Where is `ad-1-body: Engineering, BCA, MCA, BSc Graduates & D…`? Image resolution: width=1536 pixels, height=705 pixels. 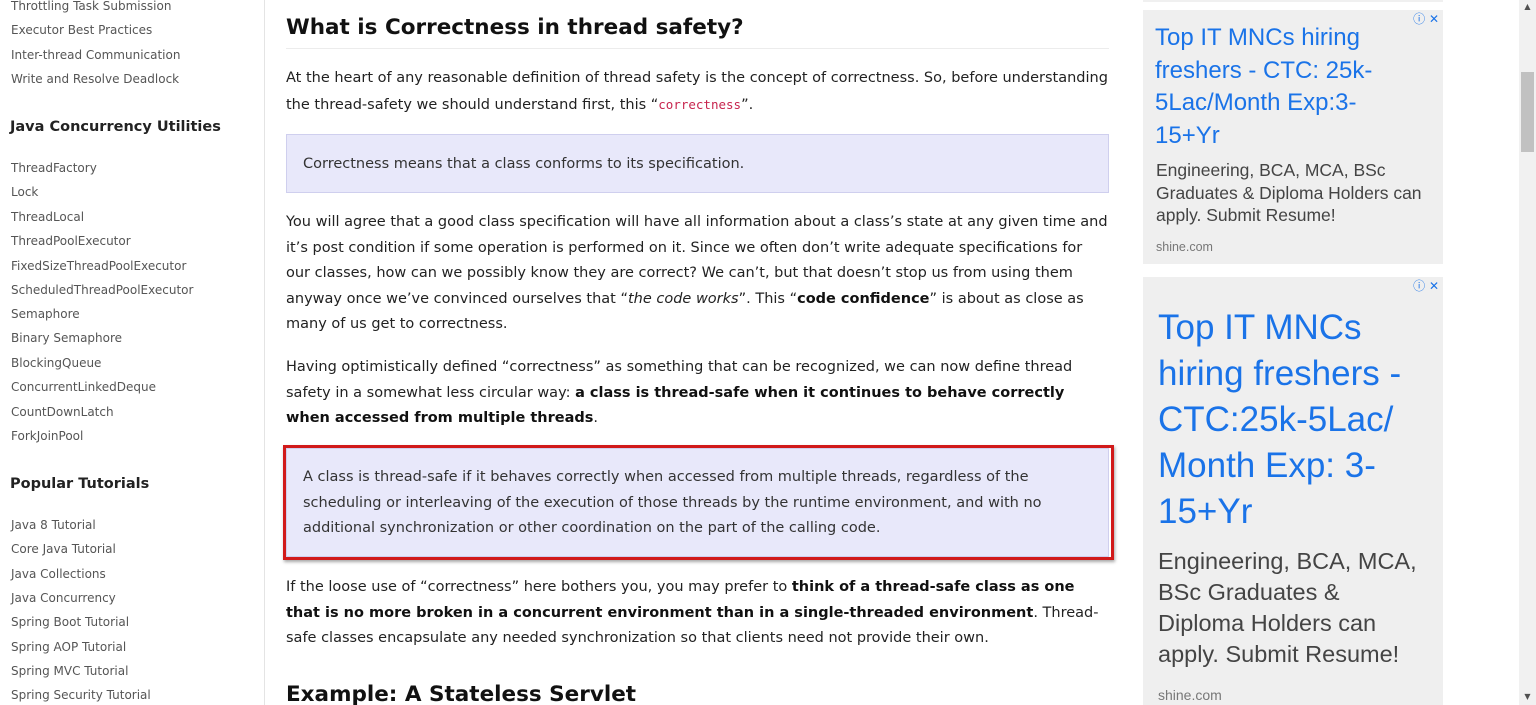
ad-1-body: Engineering, BCA, MCA, BSc Graduates & D… is located at coordinates (1289, 192).